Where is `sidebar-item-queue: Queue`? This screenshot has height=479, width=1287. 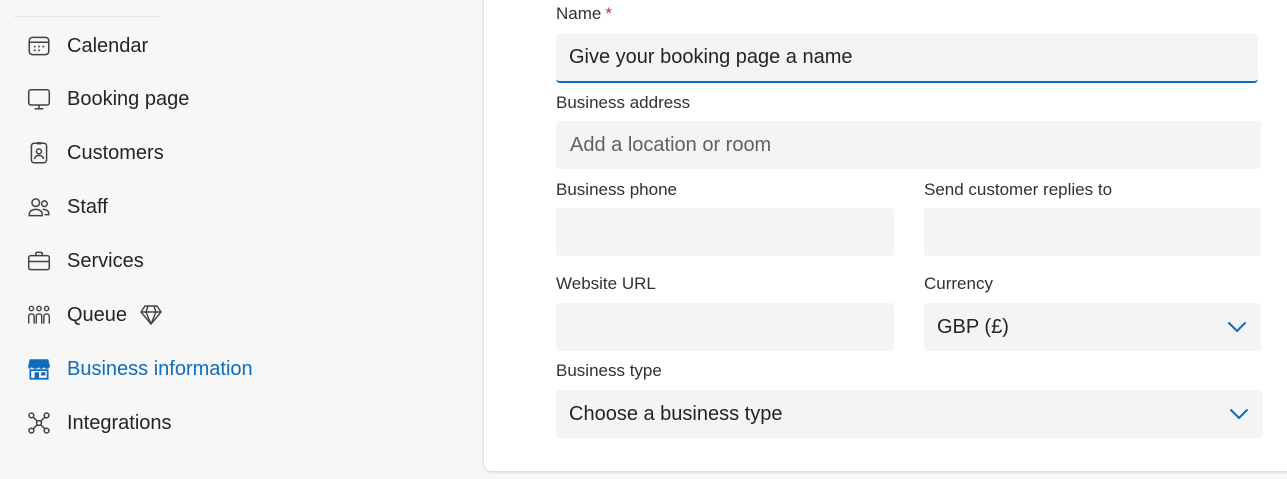
sidebar-item-queue: Queue is located at coordinates (93, 315).